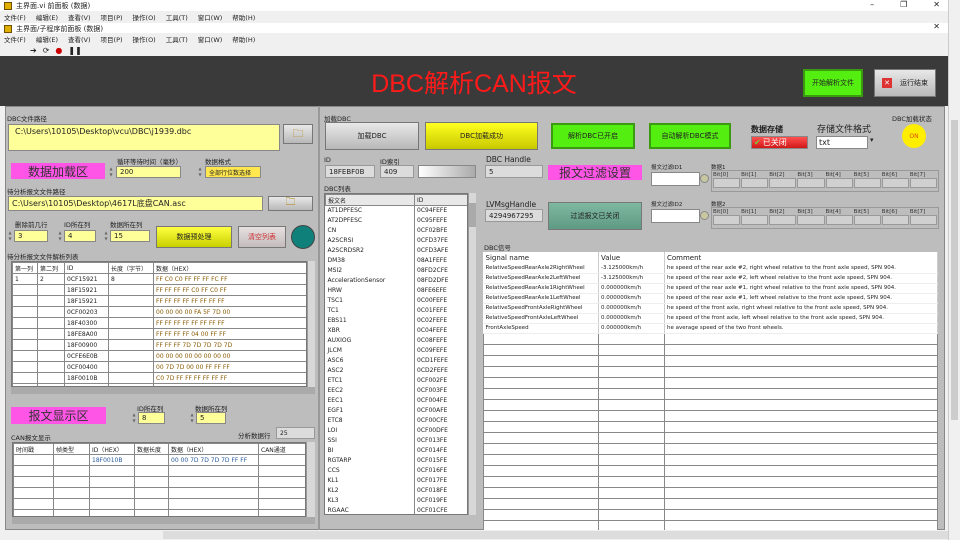 This screenshot has height=540, width=960. Describe the element at coordinates (396, 250) in the screenshot. I see `table-row: A2SCRDSR2 0CFD3AFE` at that location.